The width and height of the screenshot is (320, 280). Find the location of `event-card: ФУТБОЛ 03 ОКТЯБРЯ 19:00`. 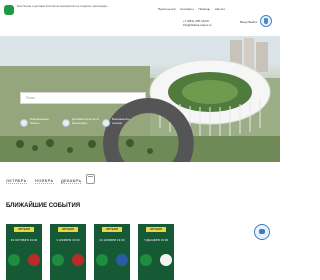

event-card: ФУТБОЛ 03 ОКТЯБРЯ 19:00 is located at coordinates (24, 252).